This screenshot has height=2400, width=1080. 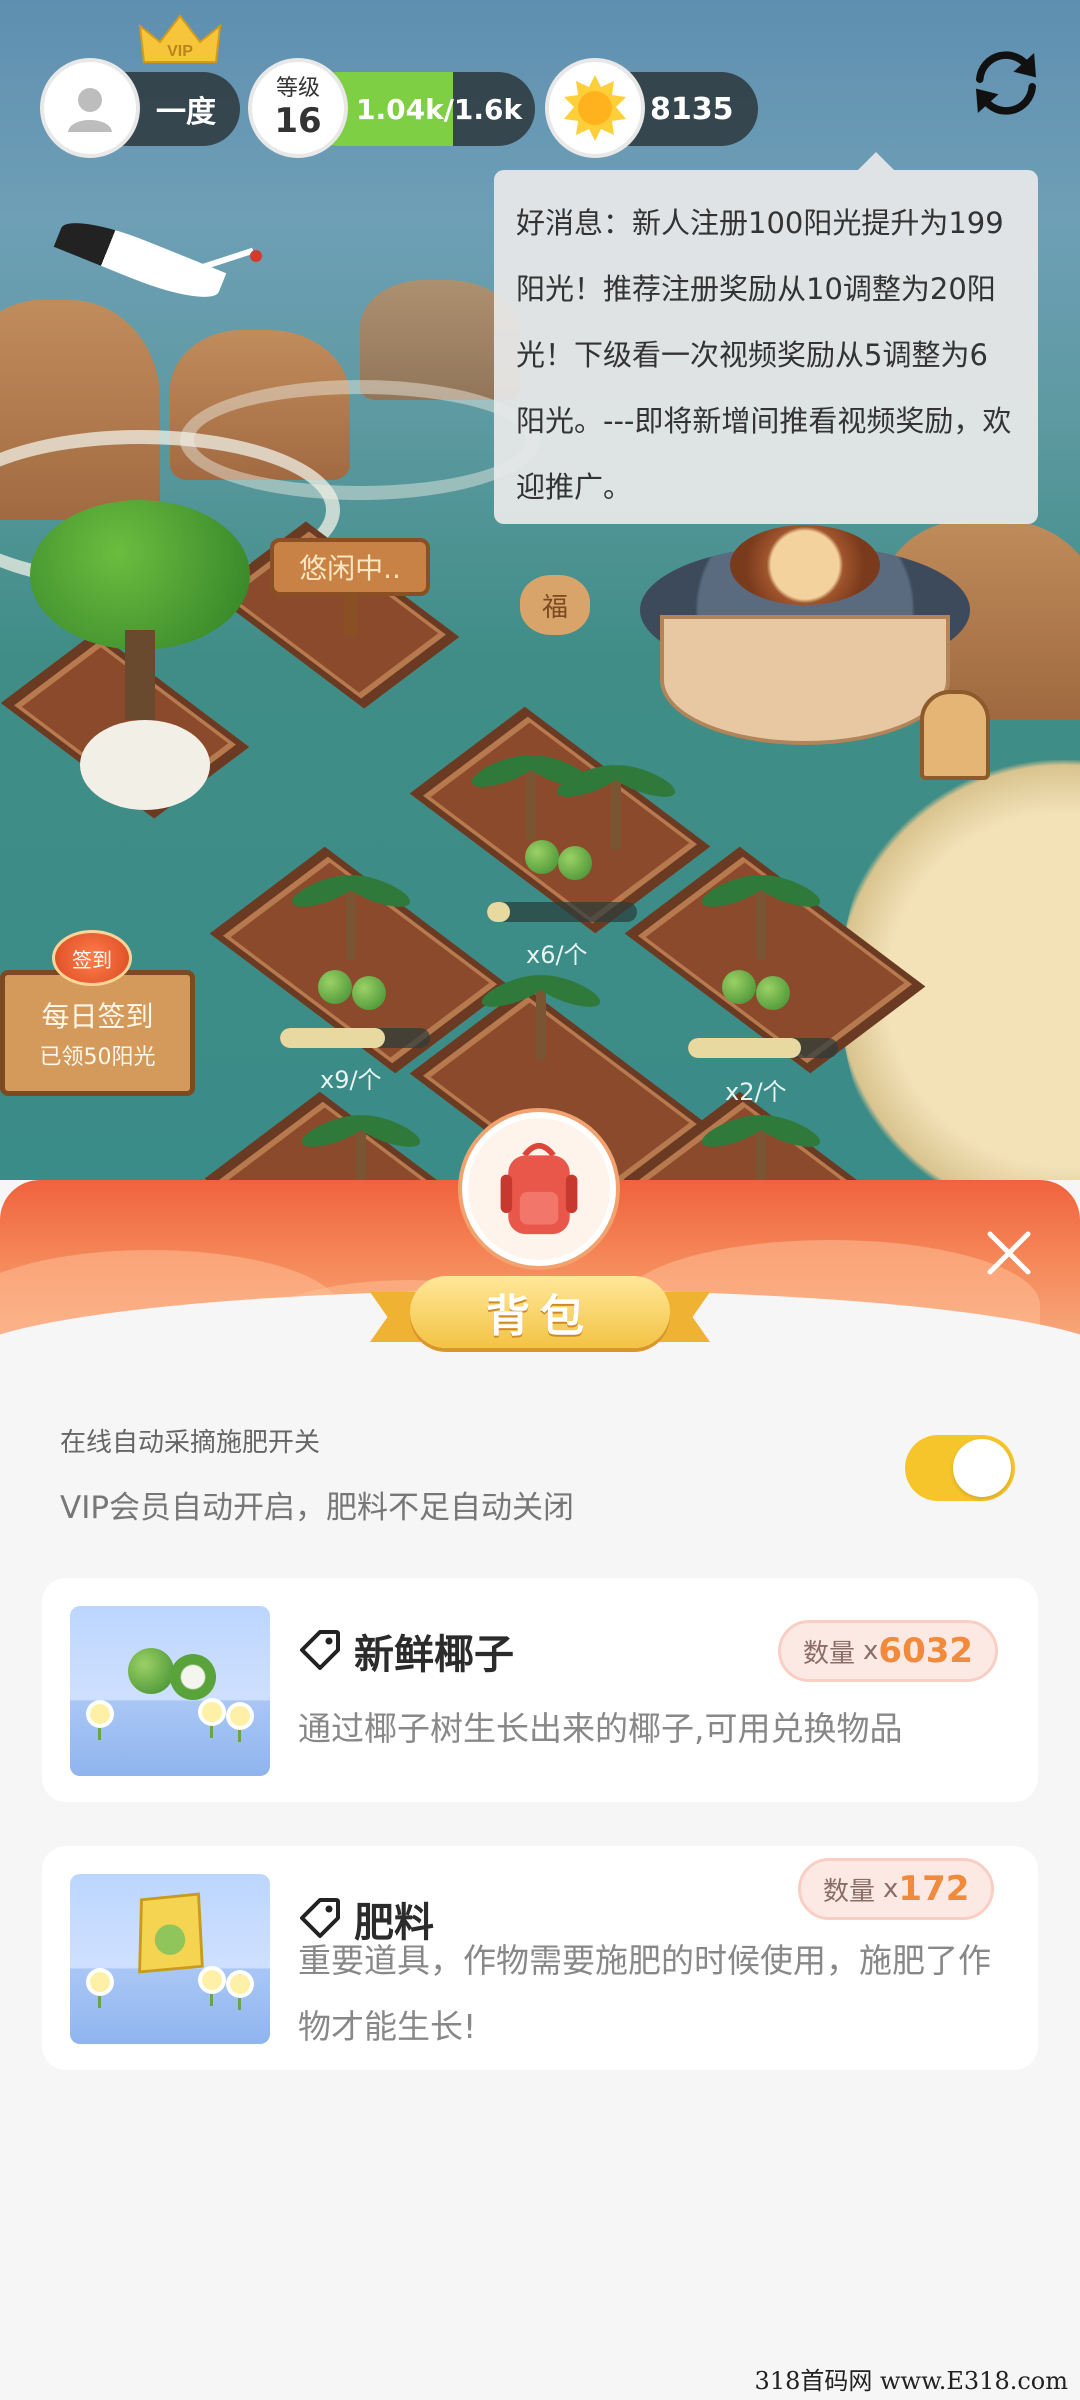 I want to click on item-card-fertilizer: 肥料 数量 x 172 重要道具，作物需要施肥的时候使用，施肥了作物才能生长!, so click(x=540, y=1958).